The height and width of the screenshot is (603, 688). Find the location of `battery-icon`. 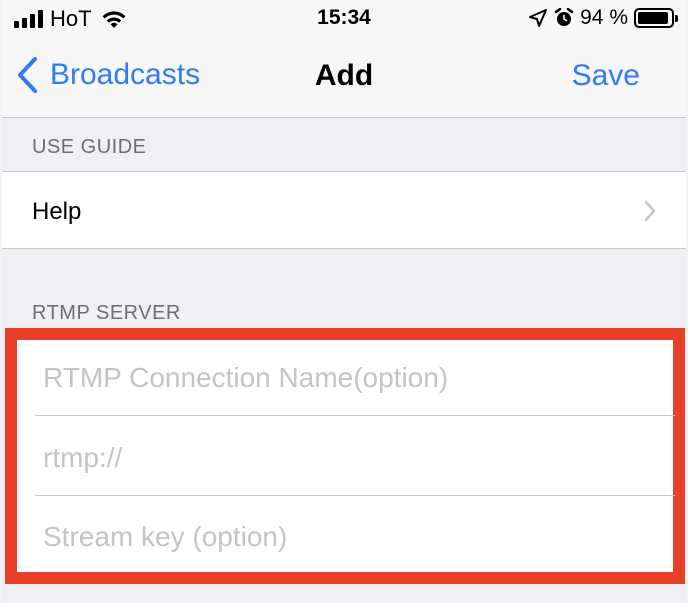

battery-icon is located at coordinates (656, 18).